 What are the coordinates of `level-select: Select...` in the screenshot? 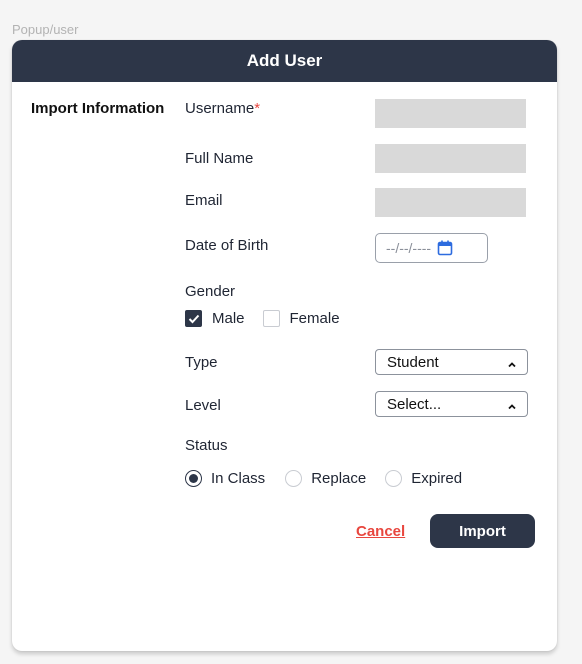 It's located at (451, 404).